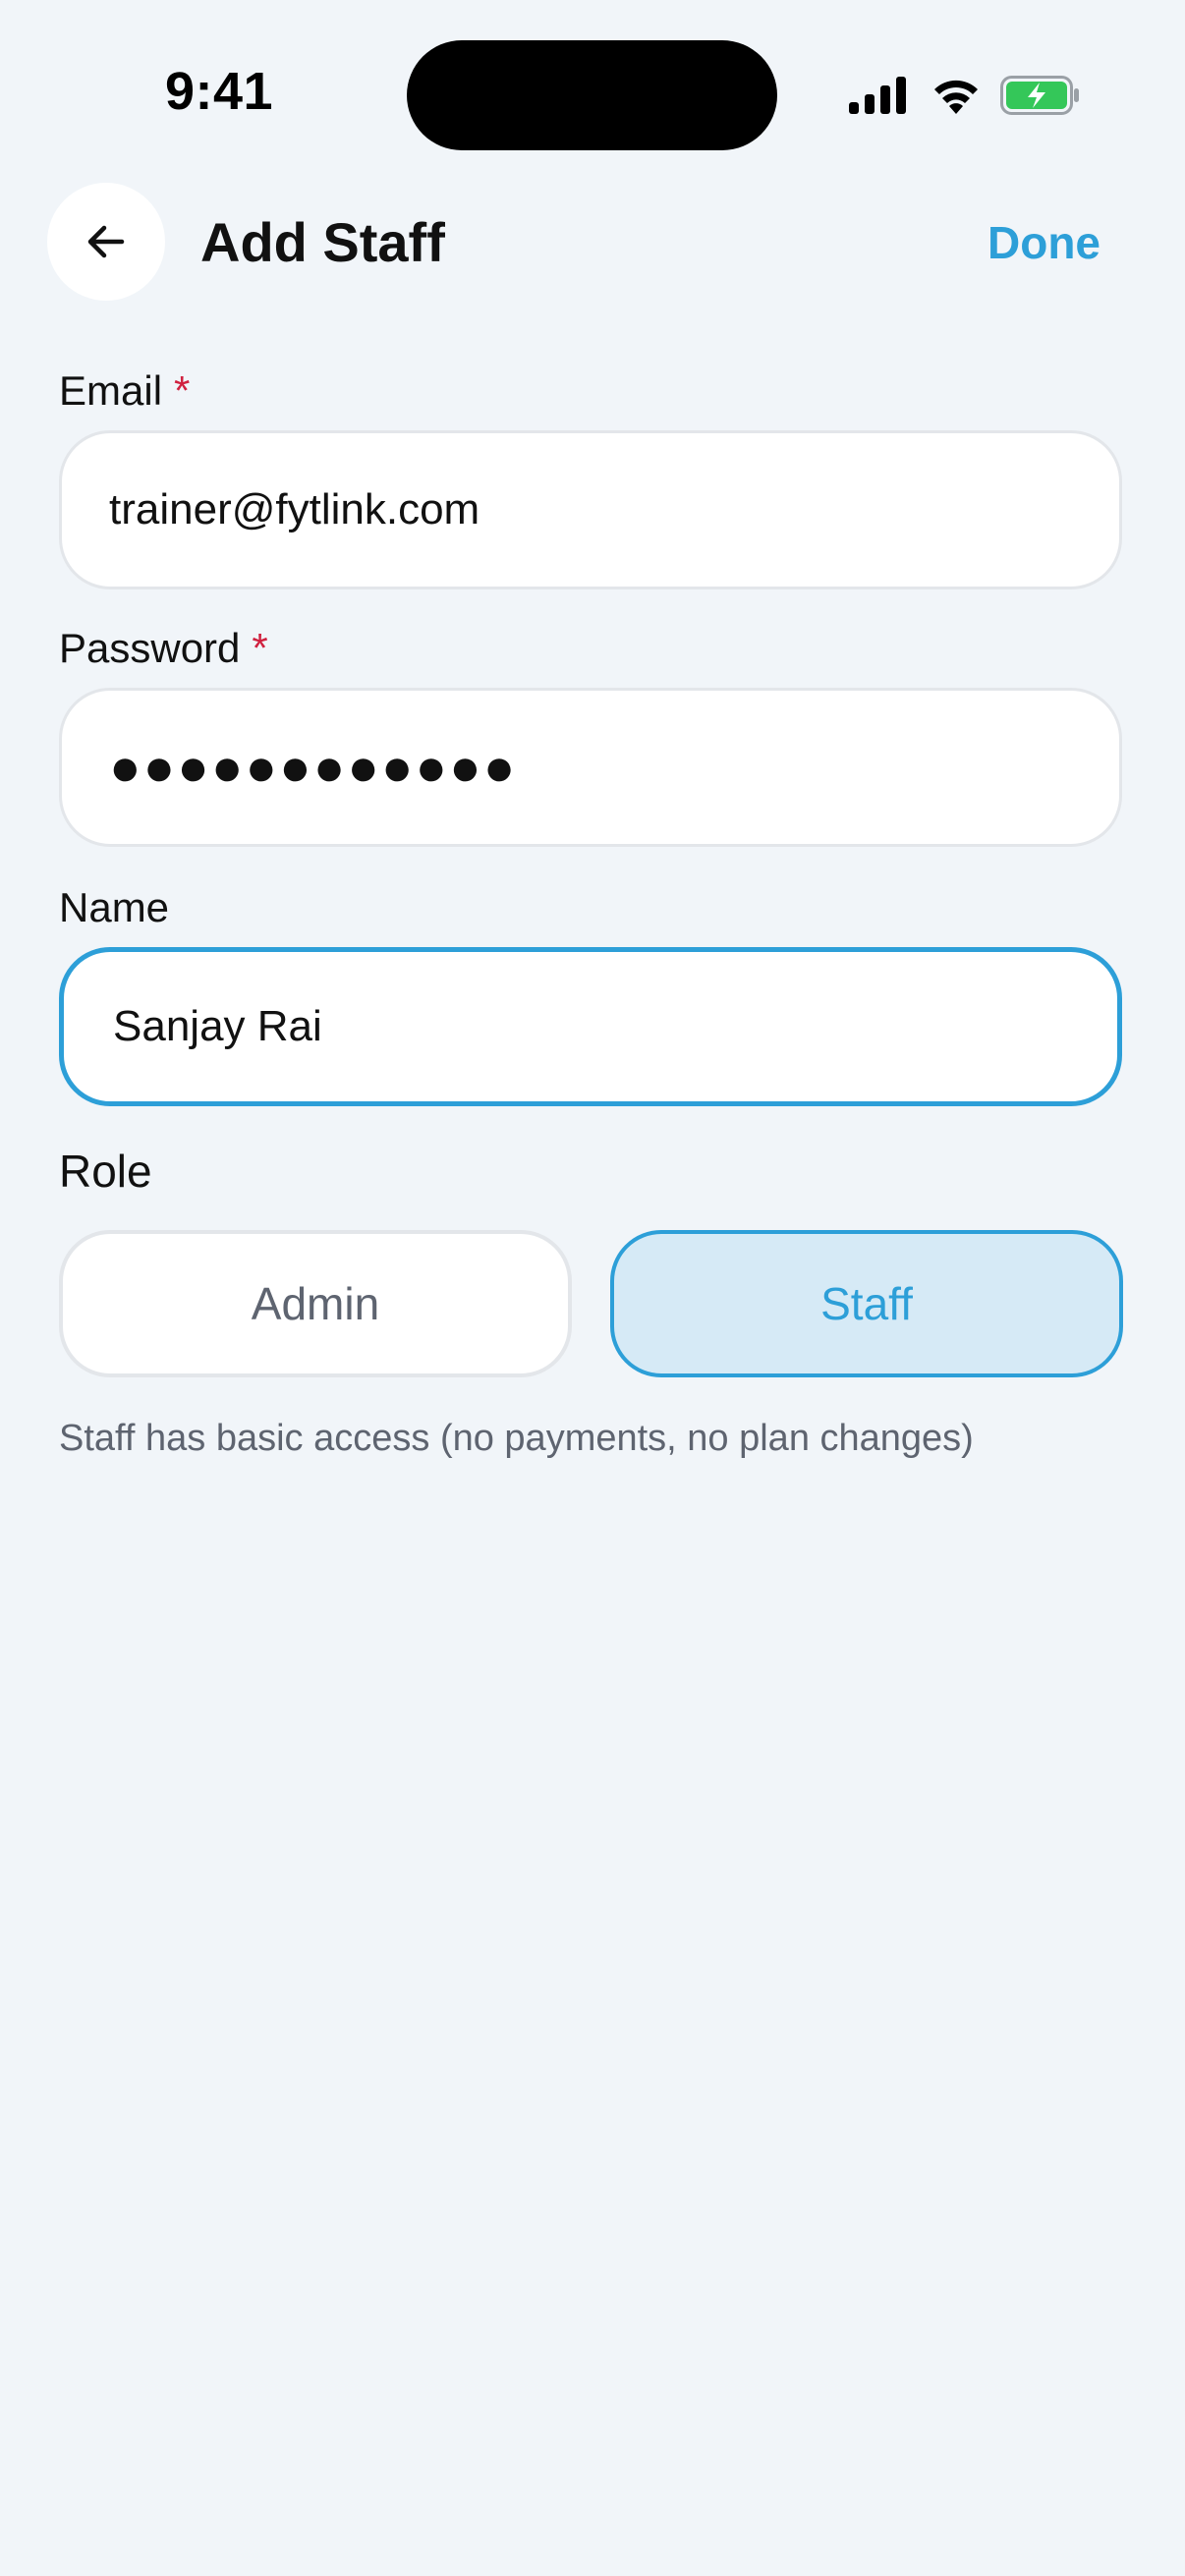 This screenshot has height=2576, width=1185. I want to click on role-option-admin: Admin, so click(316, 1303).